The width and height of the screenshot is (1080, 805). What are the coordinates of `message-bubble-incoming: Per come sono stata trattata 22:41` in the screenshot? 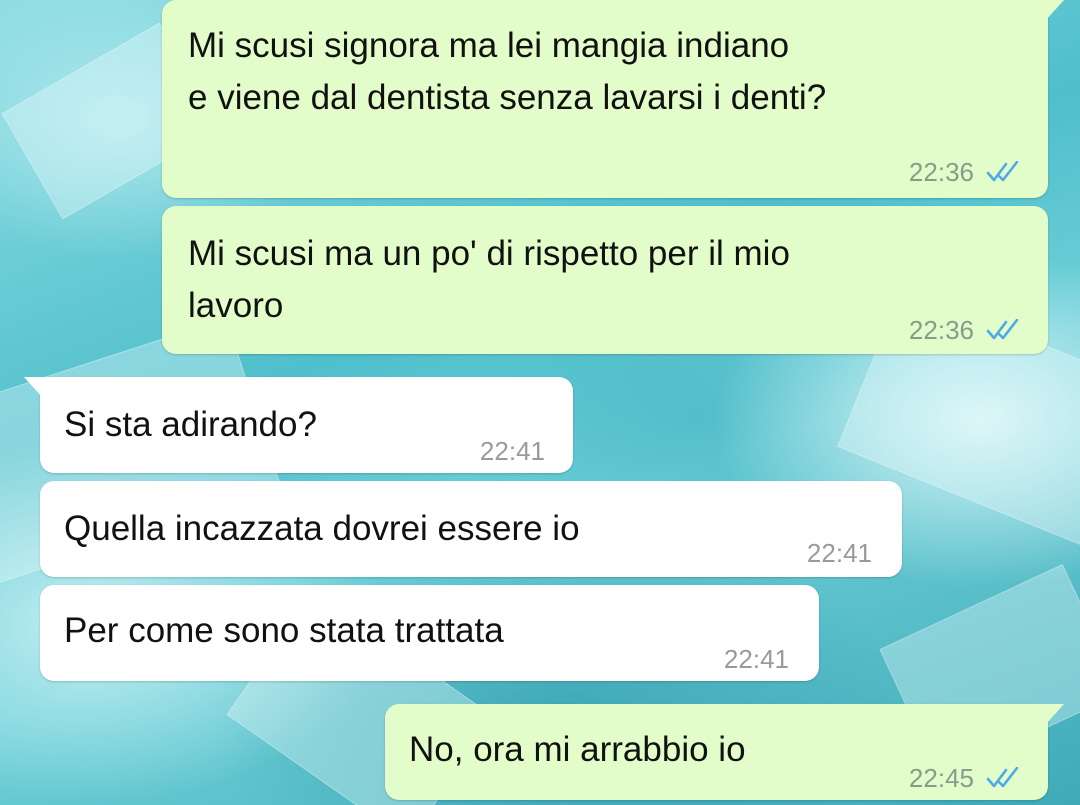 It's located at (429, 633).